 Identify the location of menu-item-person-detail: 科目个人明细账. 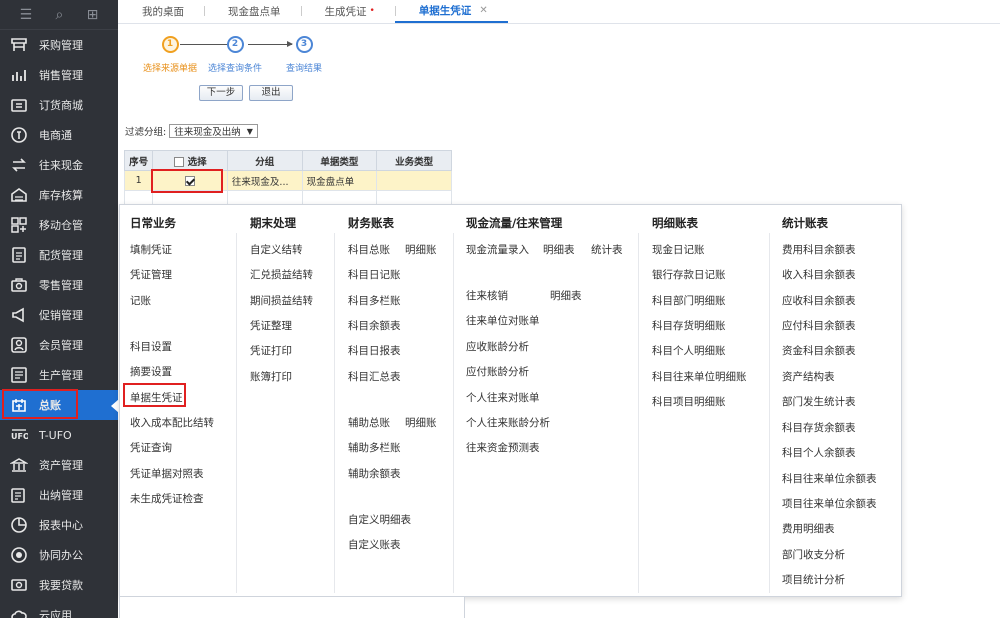
(689, 350).